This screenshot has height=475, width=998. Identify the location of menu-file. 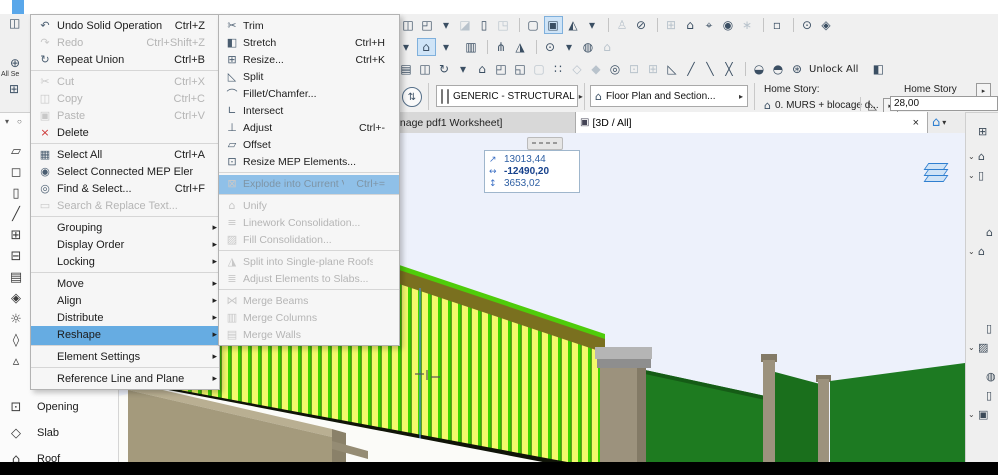
(6, 7).